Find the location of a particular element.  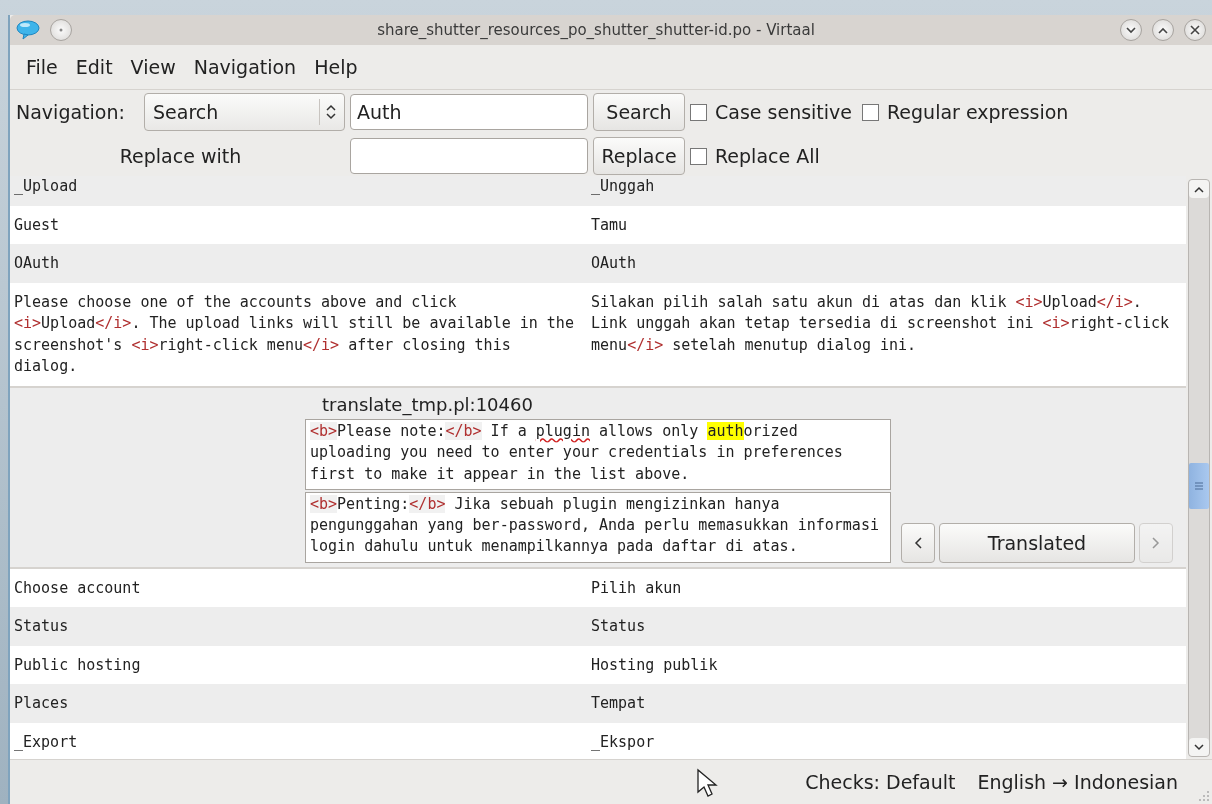

language-pair: English → Indonesian is located at coordinates (1077, 782).